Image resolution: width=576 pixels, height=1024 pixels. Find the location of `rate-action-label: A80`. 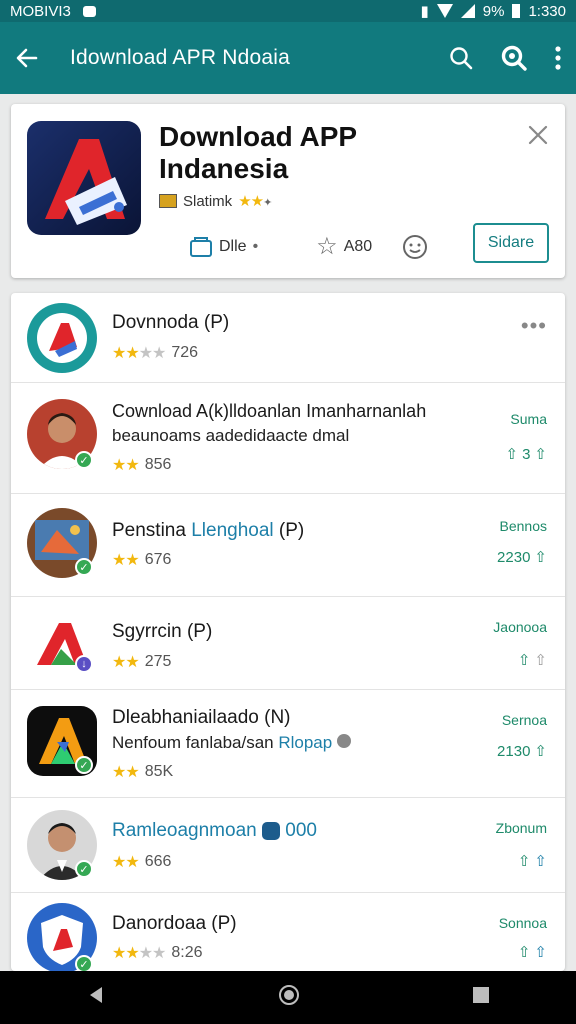

rate-action-label: A80 is located at coordinates (358, 246).